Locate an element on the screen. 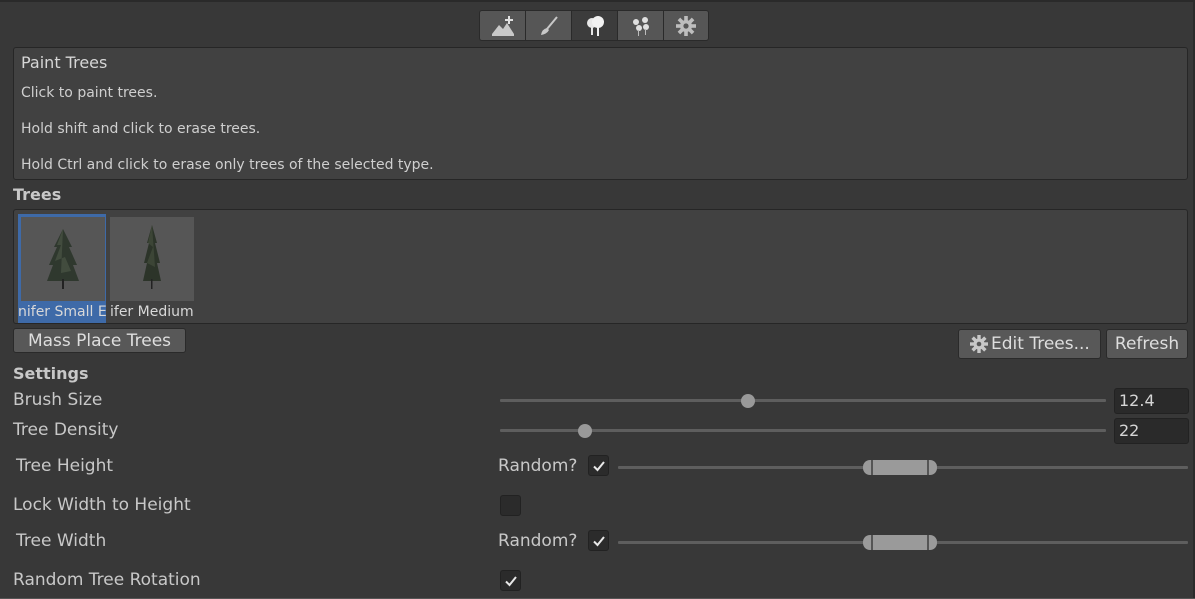 Image resolution: width=1195 pixels, height=599 pixels. tree-density-slider-knob is located at coordinates (584, 431).